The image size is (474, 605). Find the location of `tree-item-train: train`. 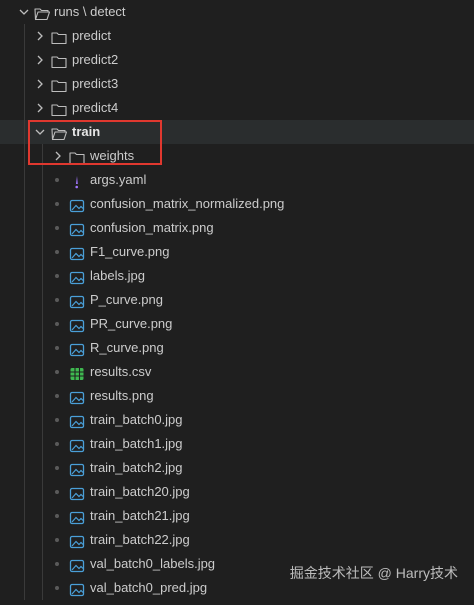

tree-item-train: train is located at coordinates (237, 132).